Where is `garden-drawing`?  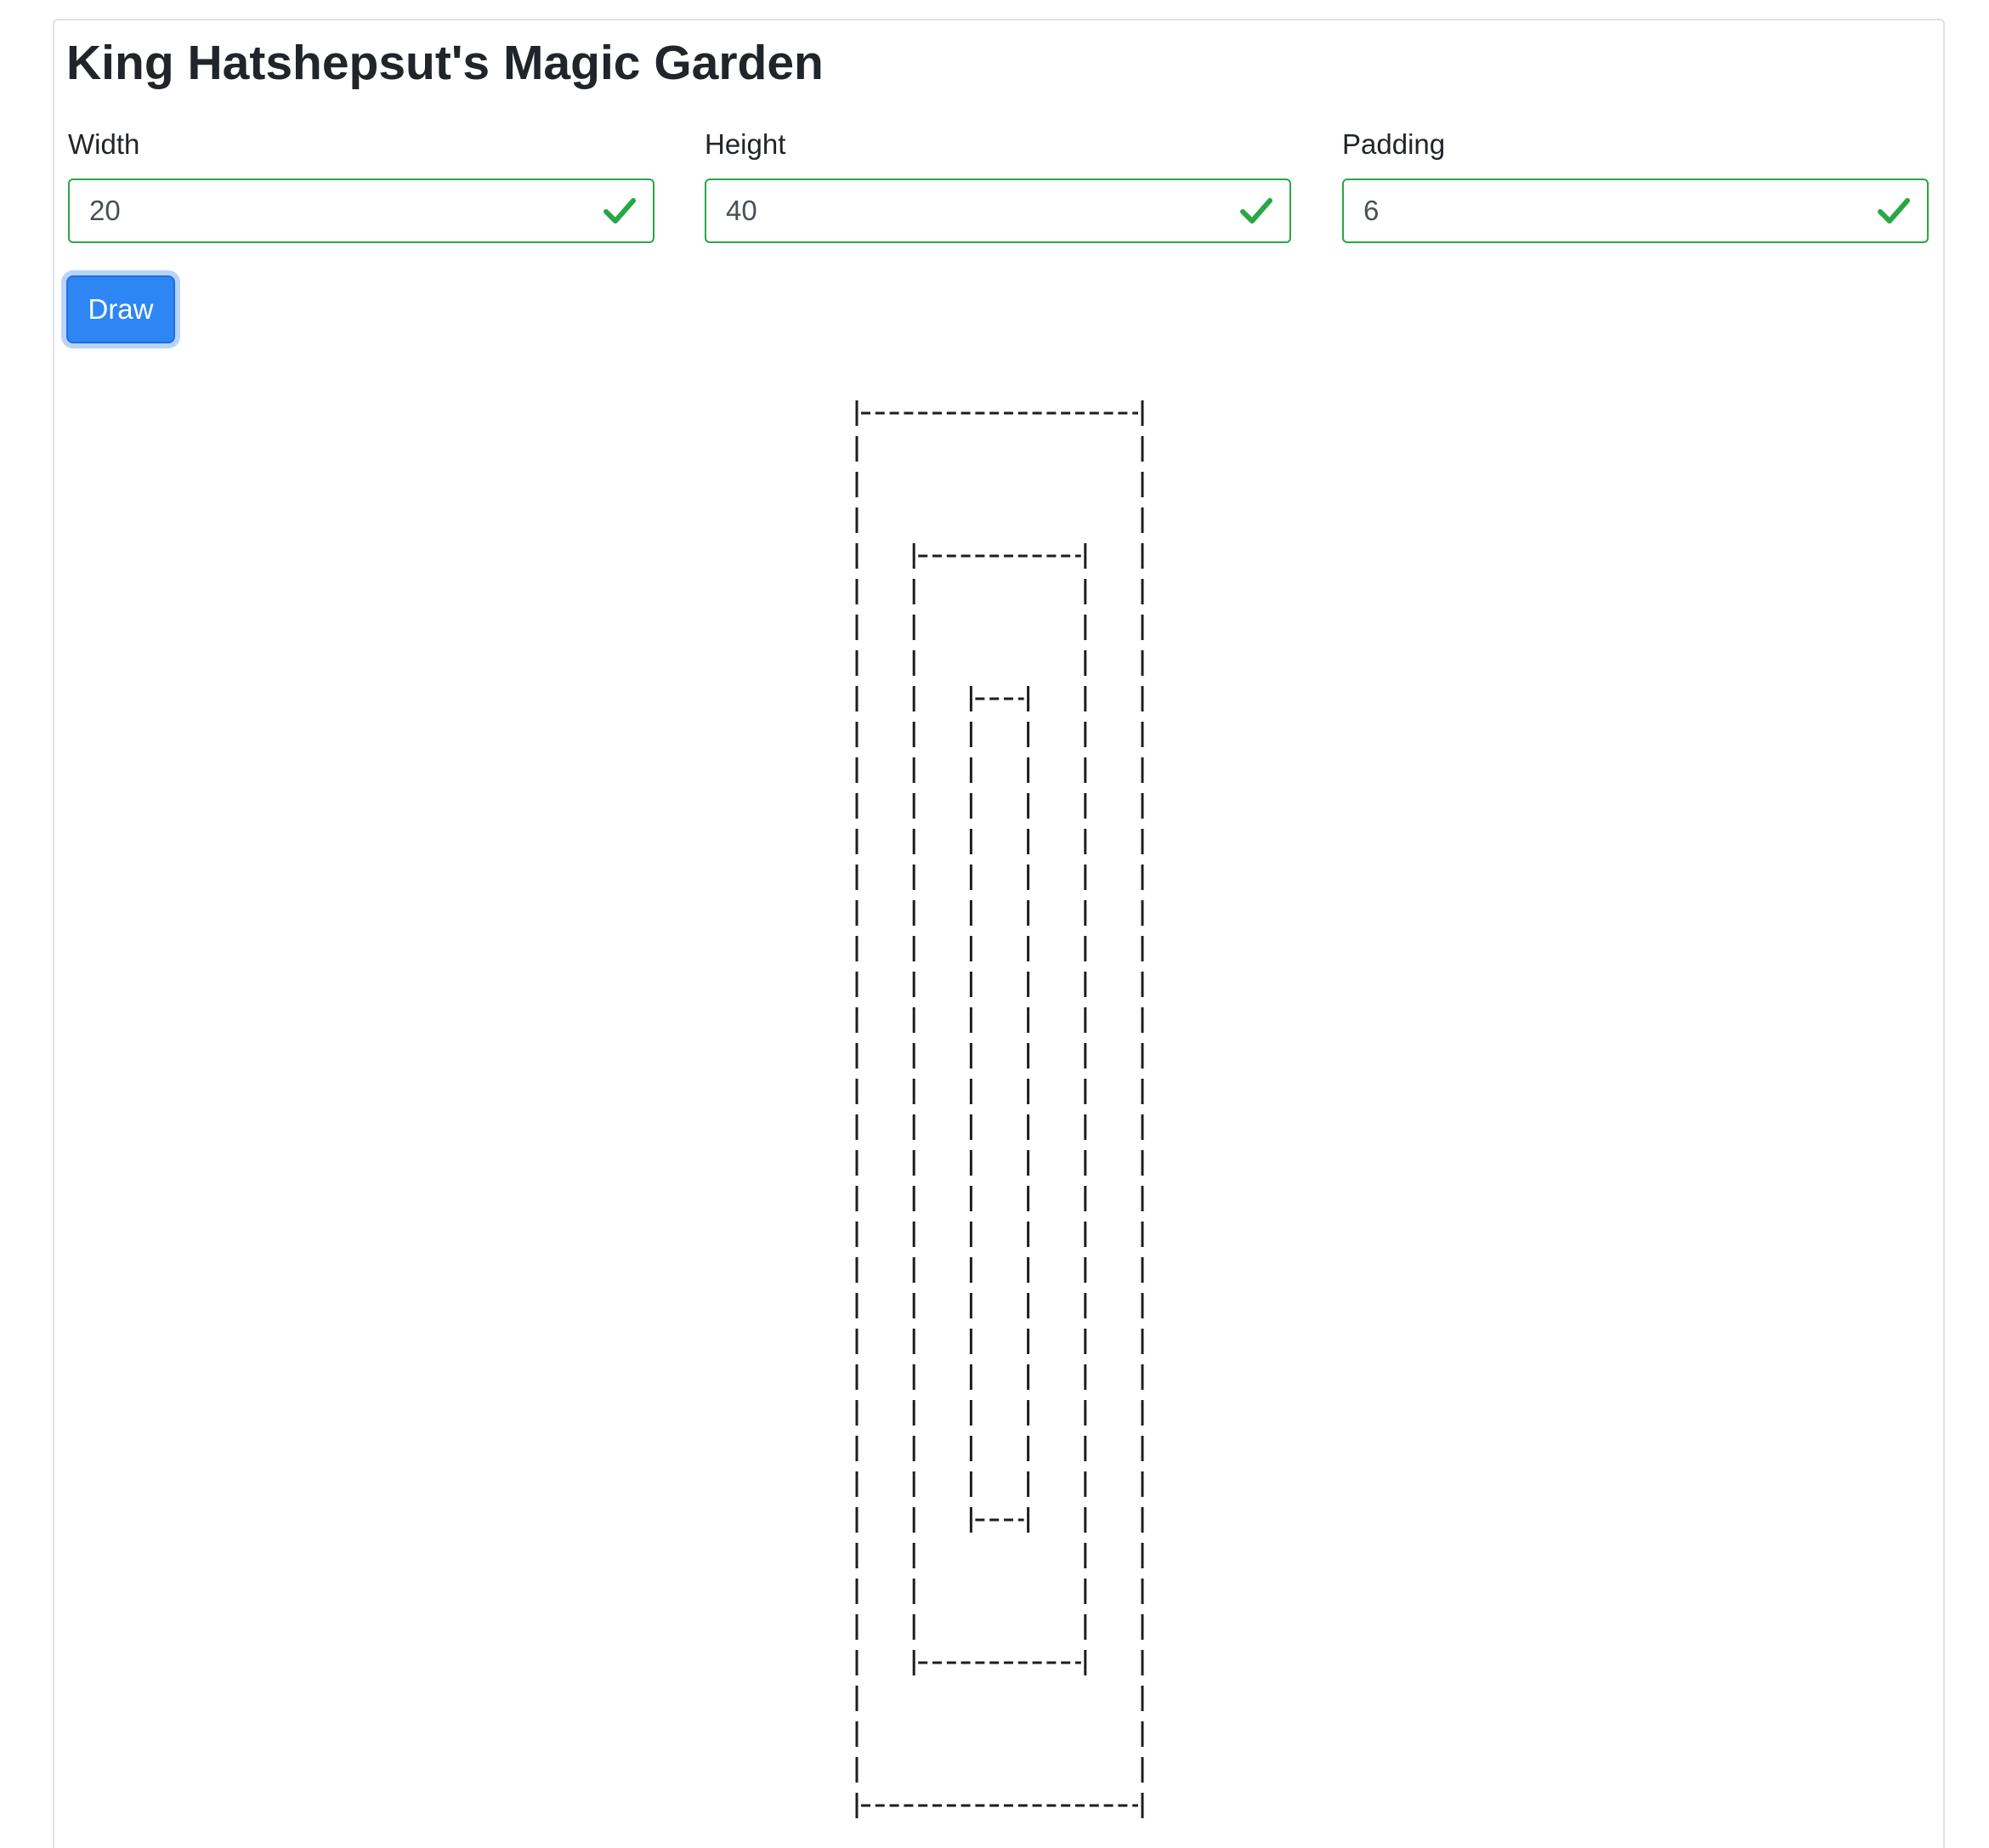
garden-drawing is located at coordinates (1000, 1109).